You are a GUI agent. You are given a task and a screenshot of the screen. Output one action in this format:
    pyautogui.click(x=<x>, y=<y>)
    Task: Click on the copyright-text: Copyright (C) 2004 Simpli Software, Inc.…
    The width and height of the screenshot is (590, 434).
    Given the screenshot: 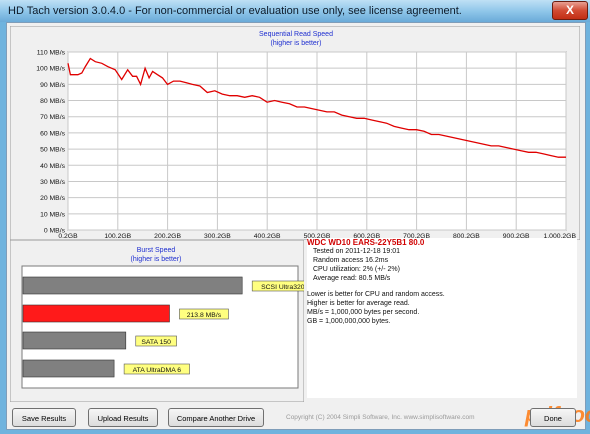 What is the action you would take?
    pyautogui.click(x=380, y=417)
    